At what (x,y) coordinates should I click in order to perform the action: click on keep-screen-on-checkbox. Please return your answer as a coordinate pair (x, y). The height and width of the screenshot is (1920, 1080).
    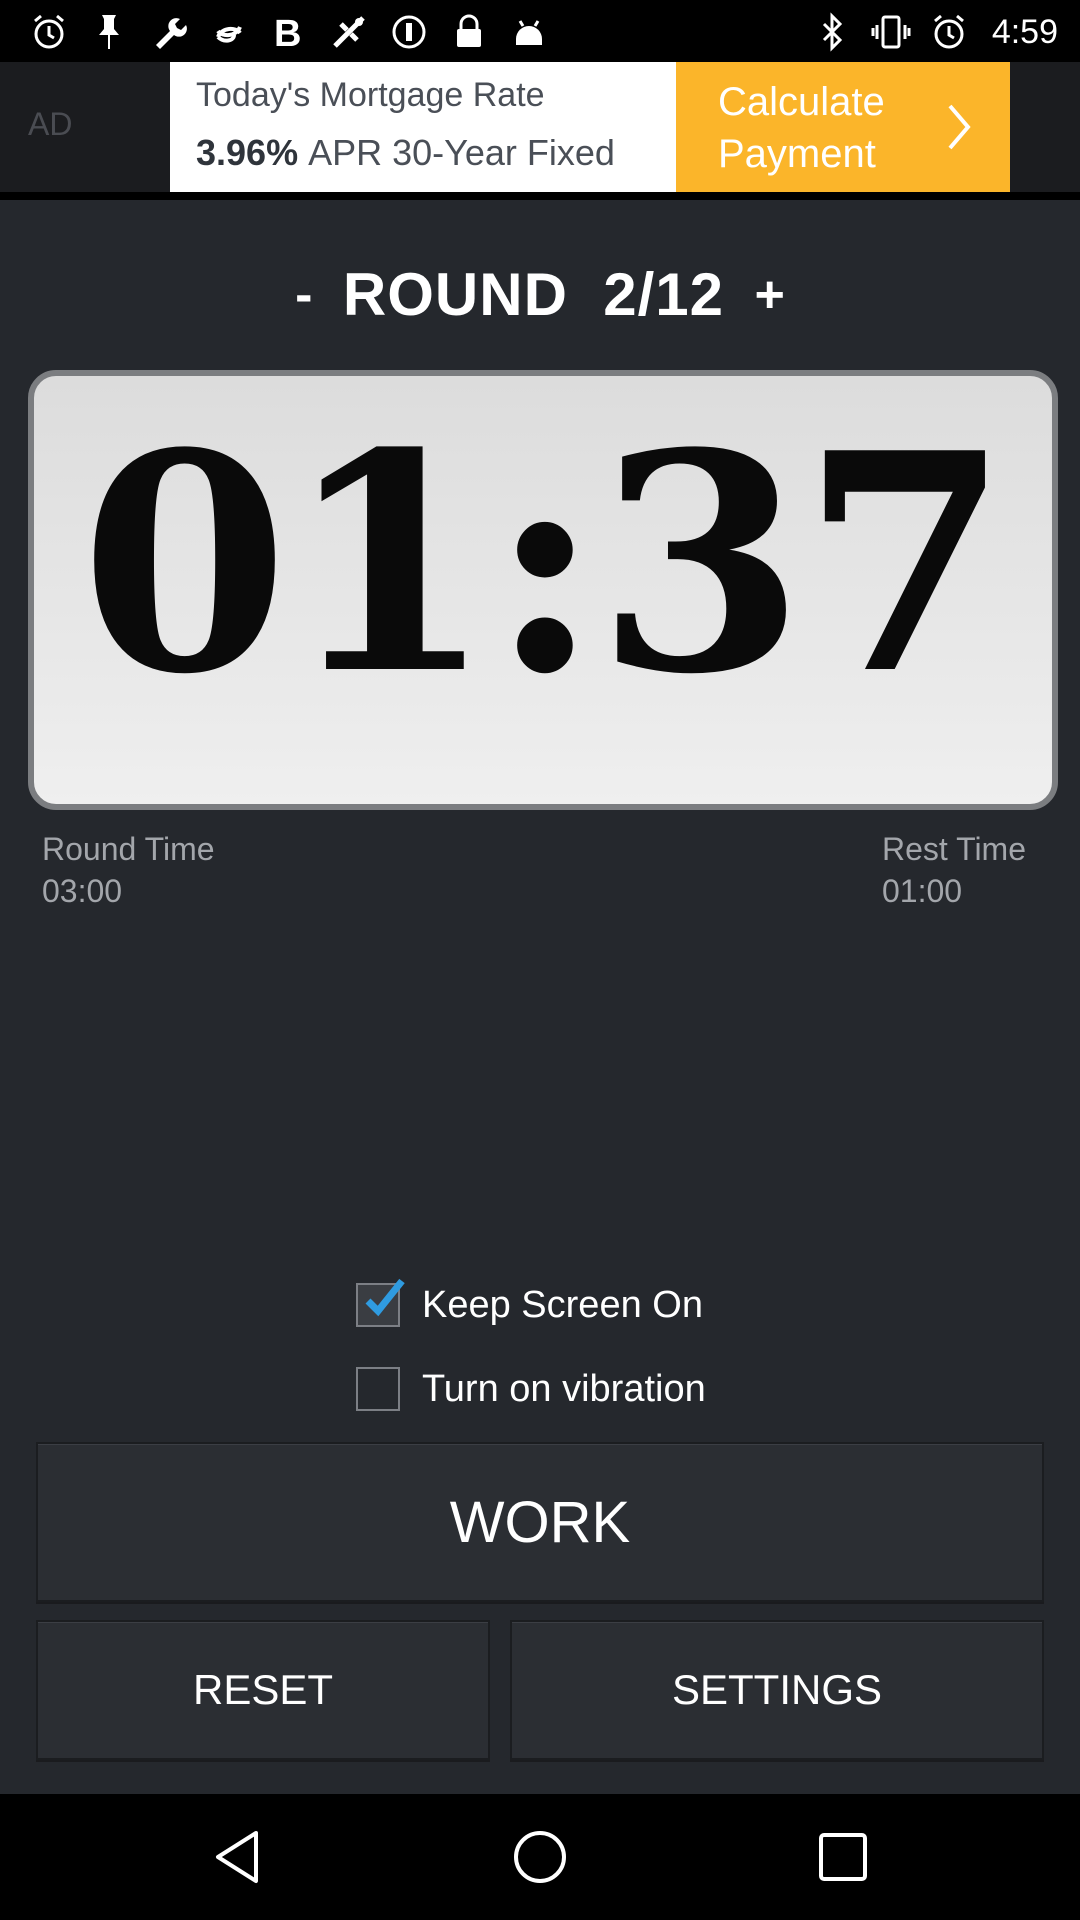
    Looking at the image, I should click on (380, 1302).